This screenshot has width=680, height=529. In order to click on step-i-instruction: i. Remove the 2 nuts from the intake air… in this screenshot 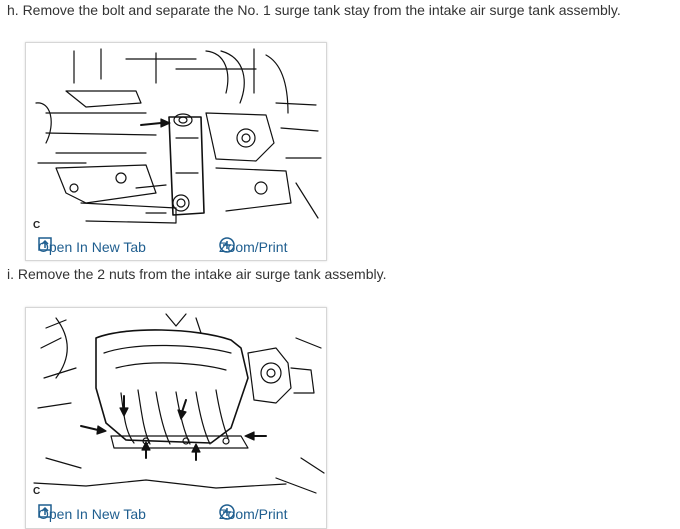, I will do `click(197, 274)`.